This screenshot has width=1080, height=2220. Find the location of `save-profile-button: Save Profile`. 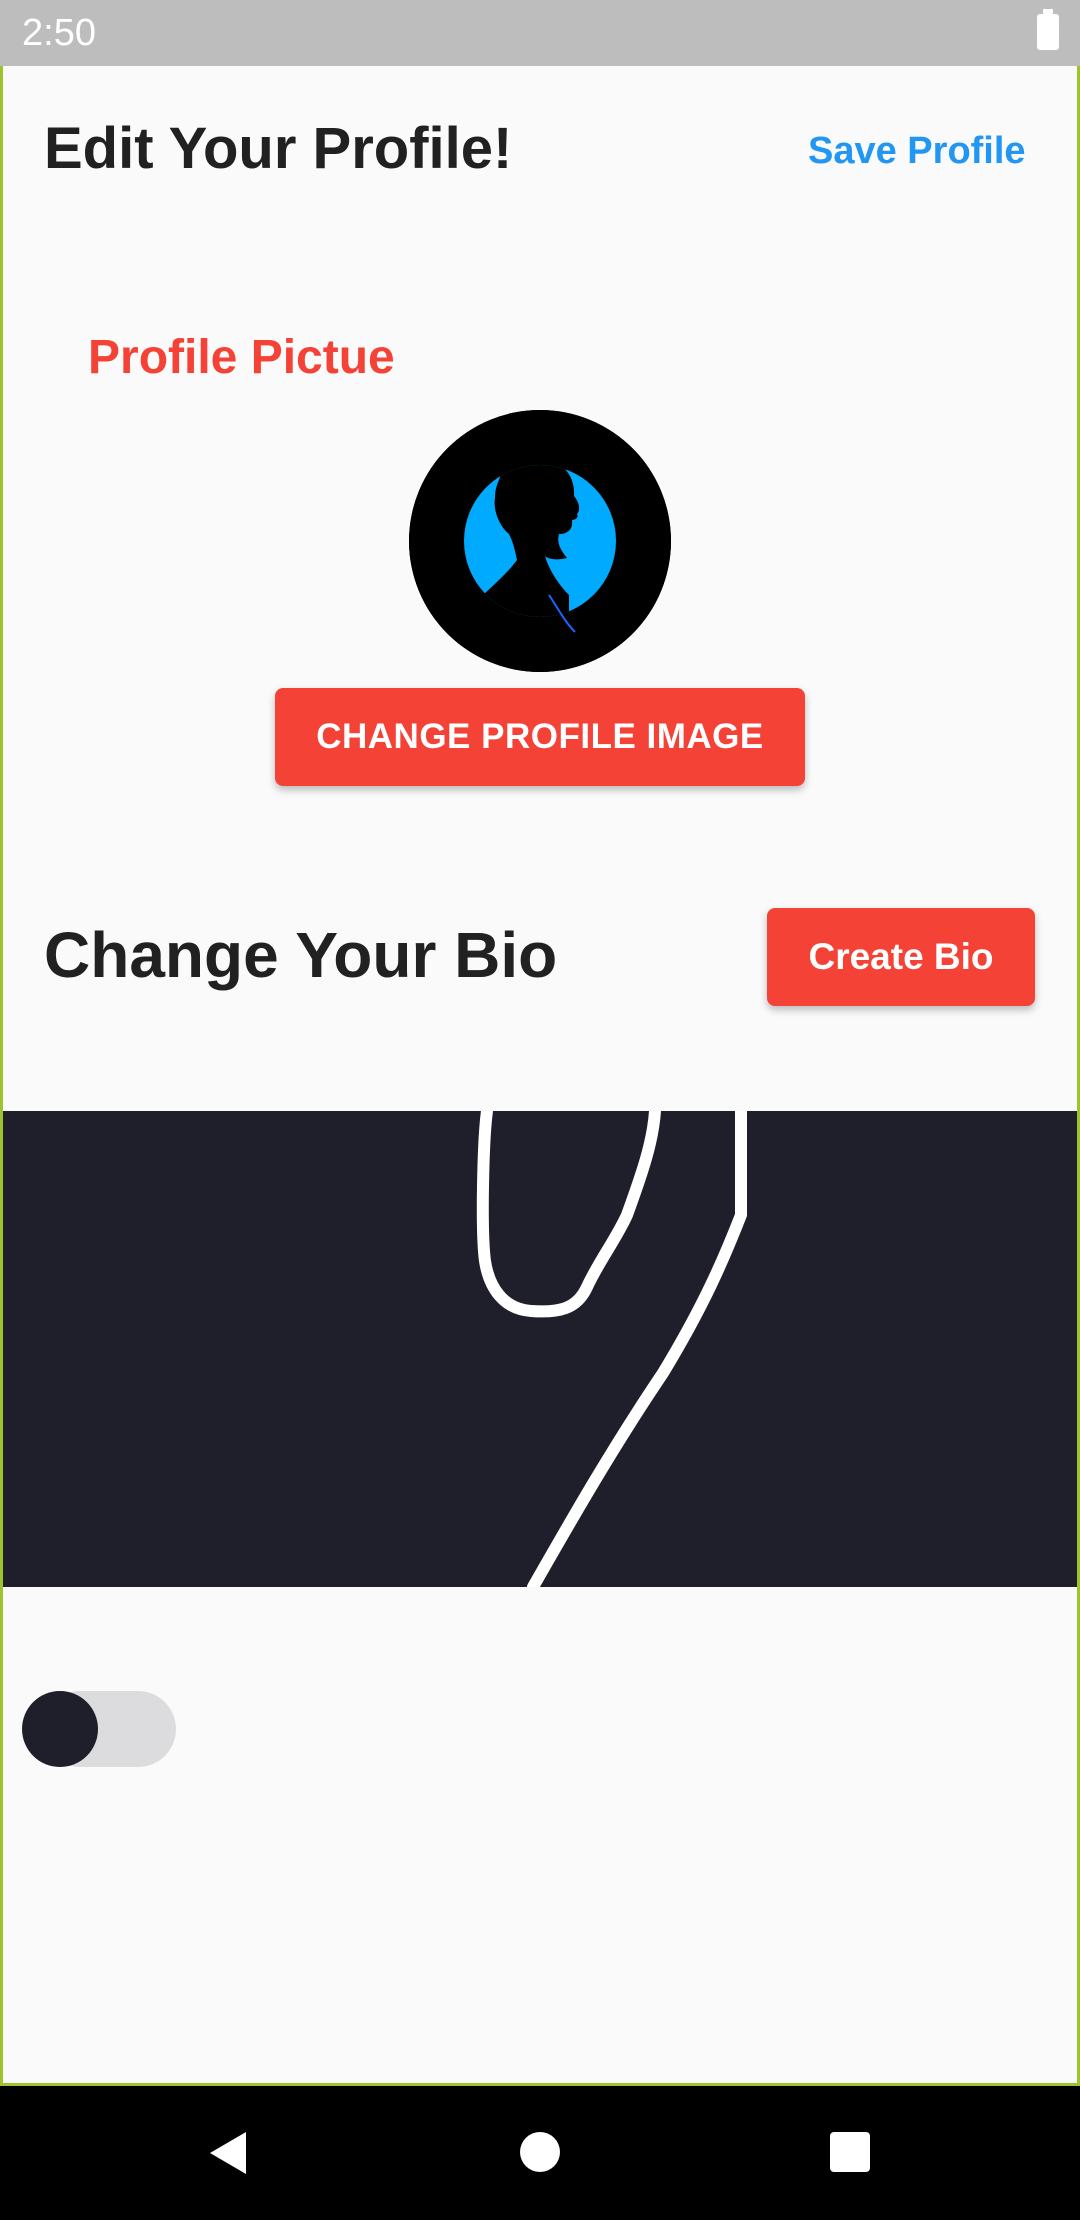

save-profile-button: Save Profile is located at coordinates (917, 151).